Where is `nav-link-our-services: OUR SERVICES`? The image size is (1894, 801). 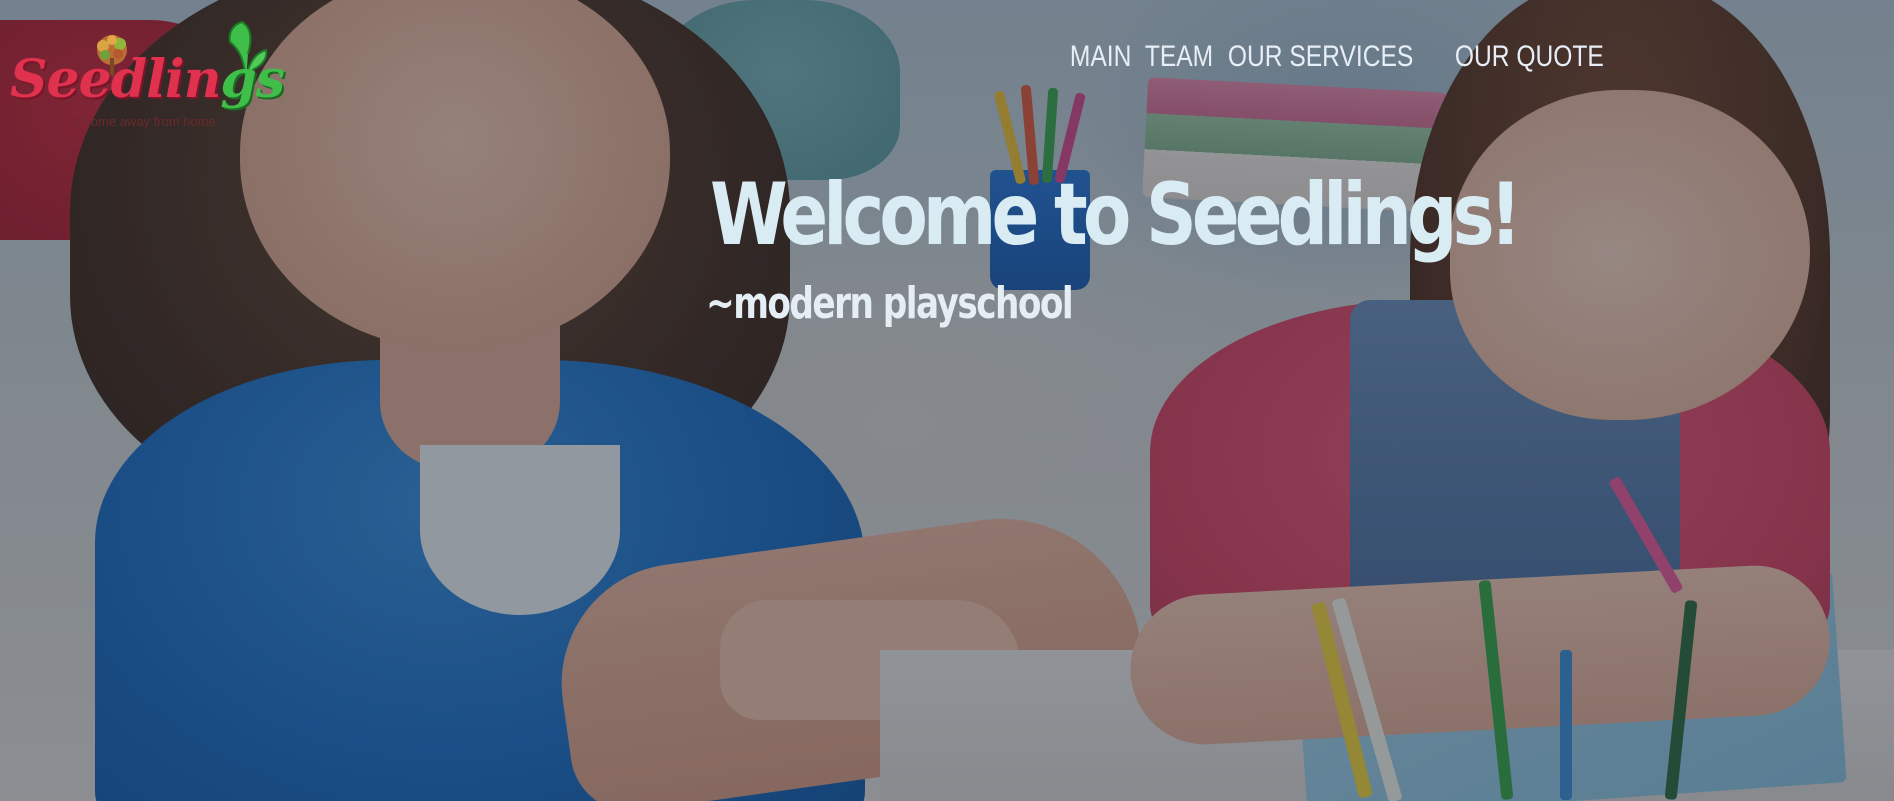
nav-link-our-services: OUR SERVICES is located at coordinates (1320, 57).